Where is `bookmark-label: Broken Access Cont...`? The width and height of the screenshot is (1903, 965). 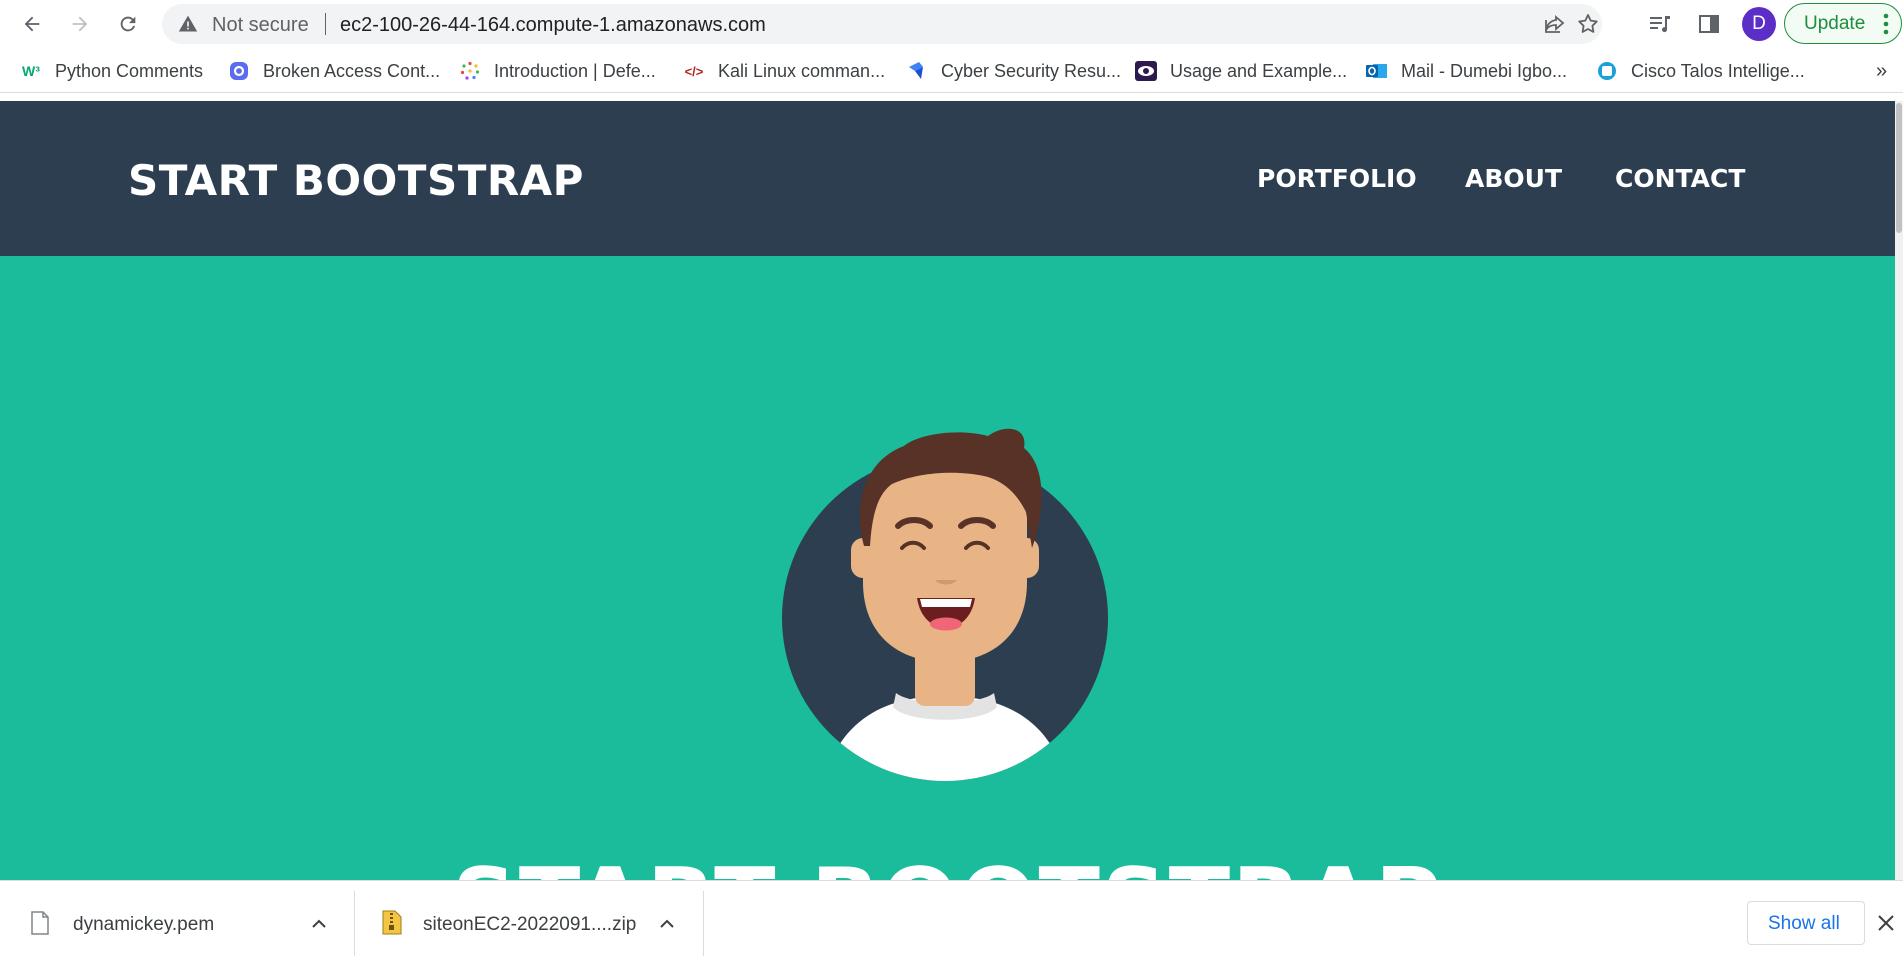 bookmark-label: Broken Access Cont... is located at coordinates (352, 70).